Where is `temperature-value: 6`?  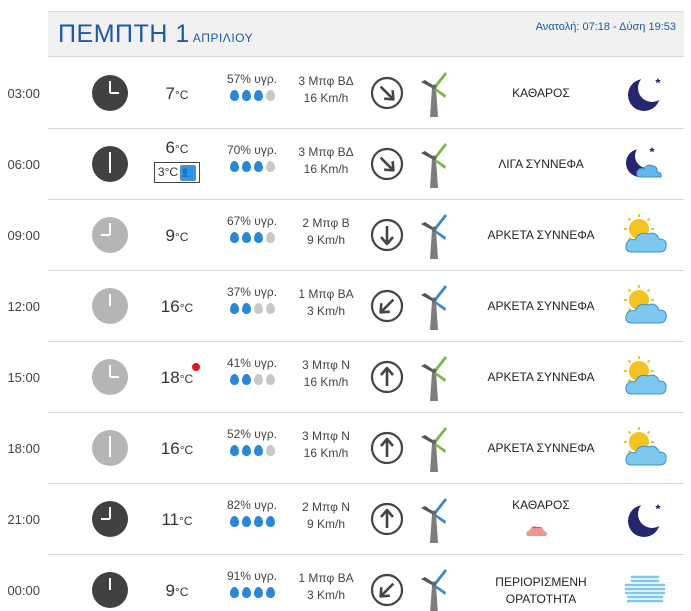
temperature-value: 6 is located at coordinates (170, 147).